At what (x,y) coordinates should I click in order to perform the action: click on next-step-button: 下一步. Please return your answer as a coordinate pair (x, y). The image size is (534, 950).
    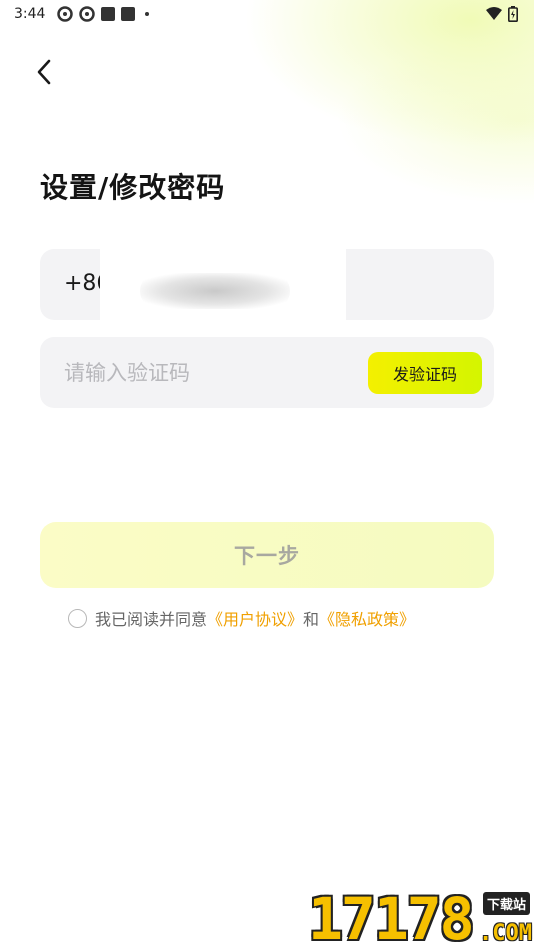
    Looking at the image, I should click on (267, 555).